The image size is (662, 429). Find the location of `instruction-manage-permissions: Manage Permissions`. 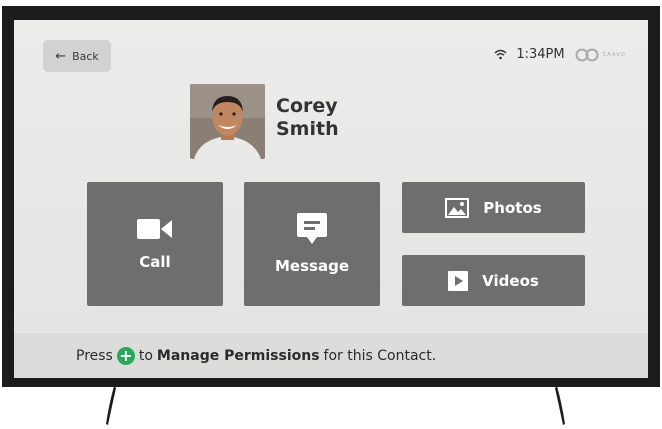

instruction-manage-permissions: Manage Permissions is located at coordinates (238, 355).